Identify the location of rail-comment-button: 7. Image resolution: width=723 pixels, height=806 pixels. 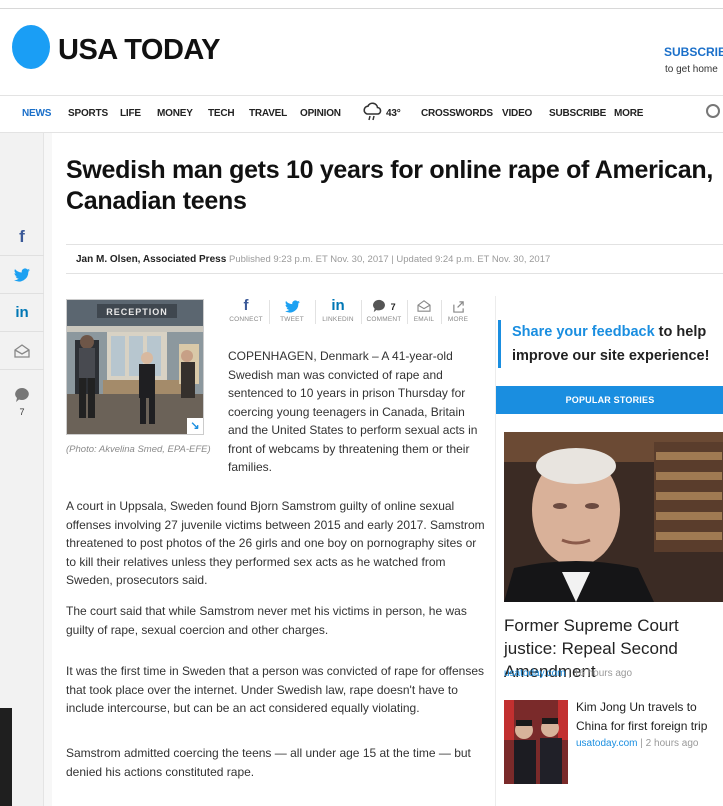
(22, 402).